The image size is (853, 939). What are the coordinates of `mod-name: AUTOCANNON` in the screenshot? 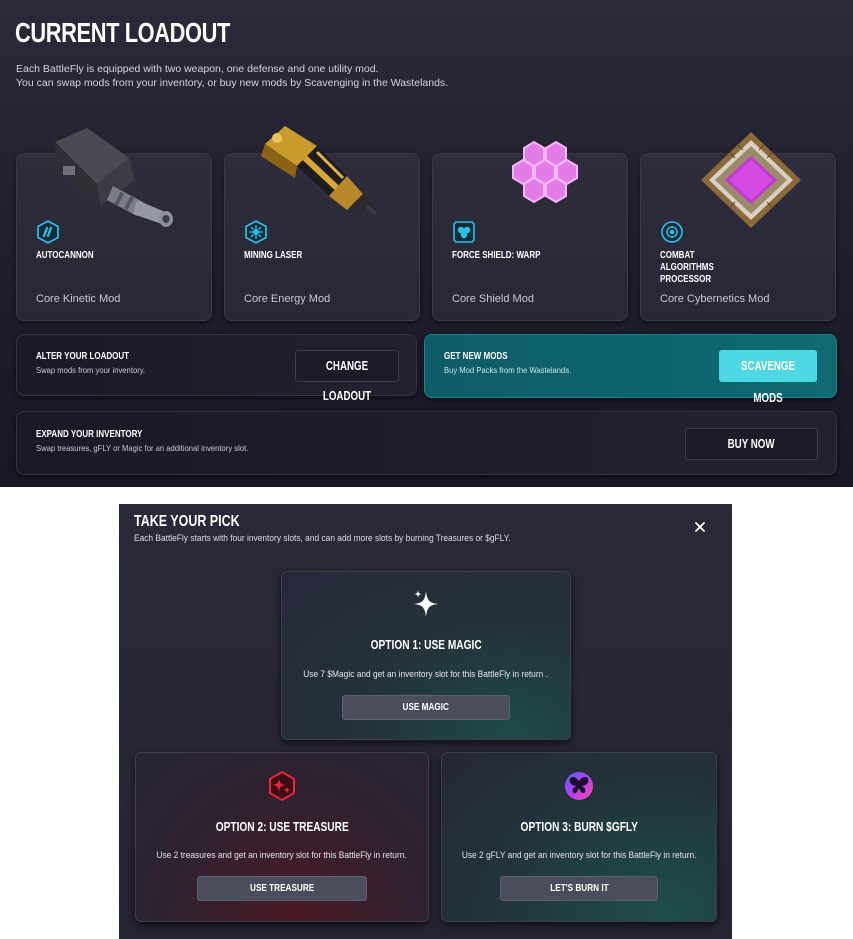 It's located at (65, 255).